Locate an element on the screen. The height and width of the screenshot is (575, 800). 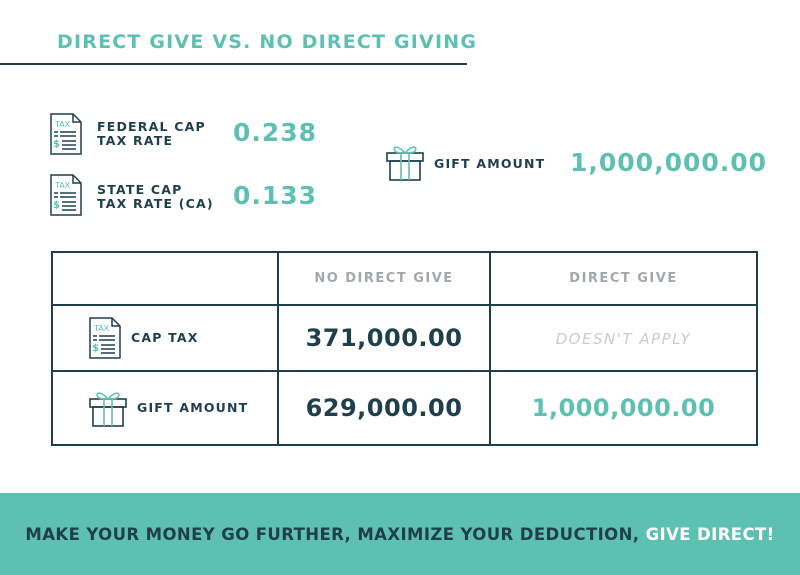
cap-tax-direct-value: DOESN'T APPLY is located at coordinates (623, 338).